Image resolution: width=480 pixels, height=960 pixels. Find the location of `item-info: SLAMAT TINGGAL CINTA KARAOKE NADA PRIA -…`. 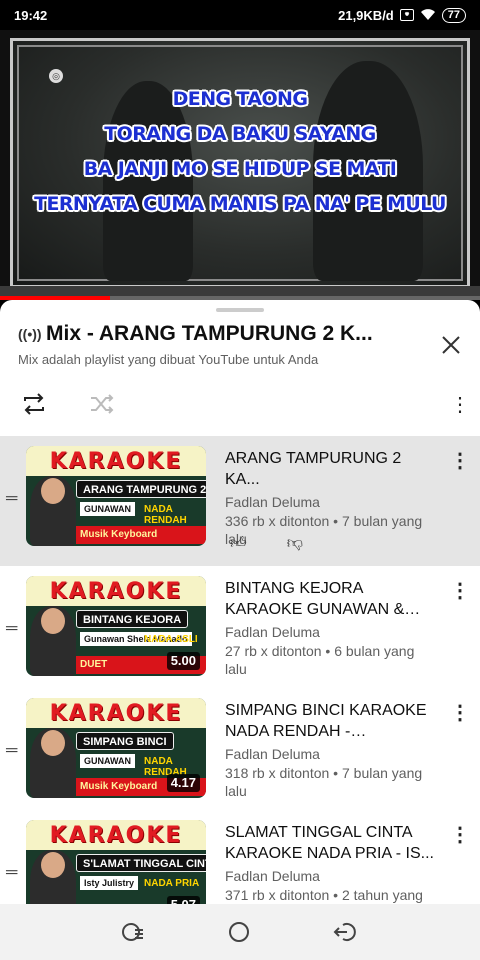

item-info: SLAMAT TINGGAL CINTA KARAOKE NADA PRIA -… is located at coordinates (331, 863).